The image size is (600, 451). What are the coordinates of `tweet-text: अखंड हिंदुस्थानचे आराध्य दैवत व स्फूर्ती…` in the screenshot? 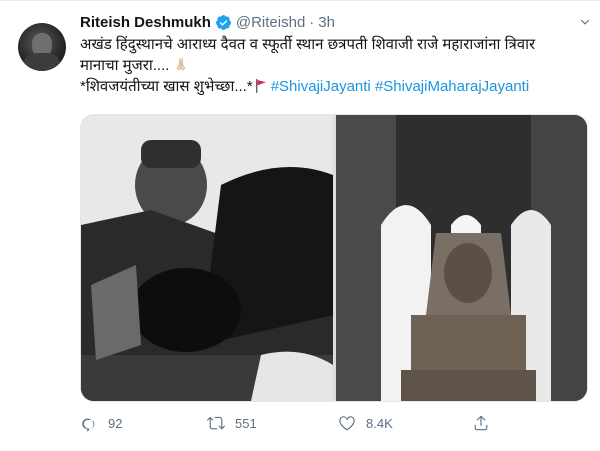 It's located at (332, 65).